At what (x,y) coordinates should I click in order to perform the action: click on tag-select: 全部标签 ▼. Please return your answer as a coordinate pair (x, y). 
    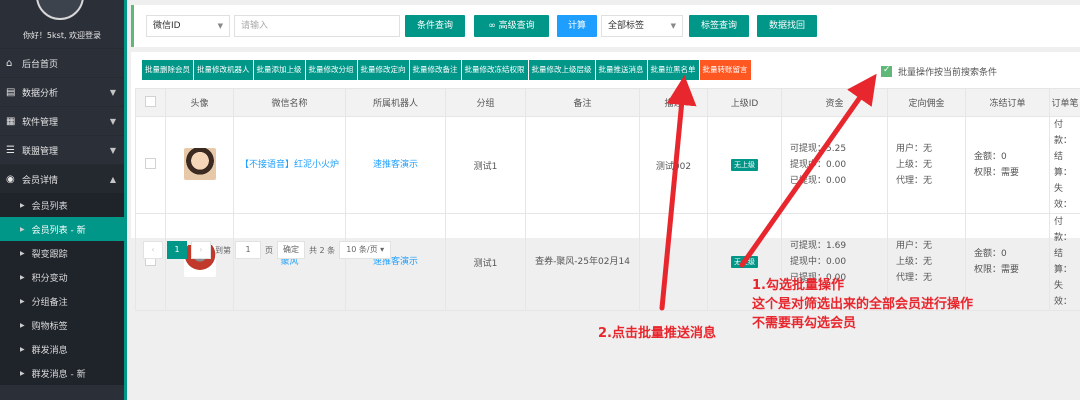
    Looking at the image, I should click on (642, 26).